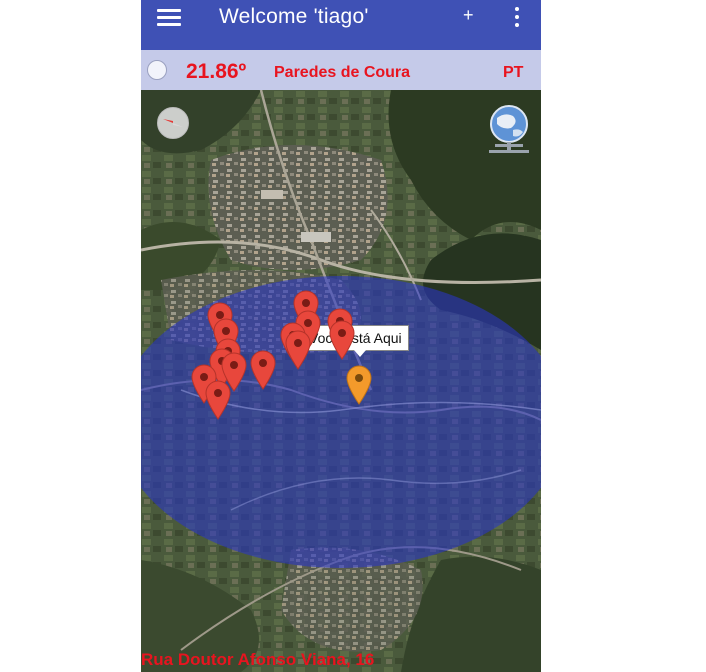  I want to click on app-title: Welcome 'tiago', so click(294, 16).